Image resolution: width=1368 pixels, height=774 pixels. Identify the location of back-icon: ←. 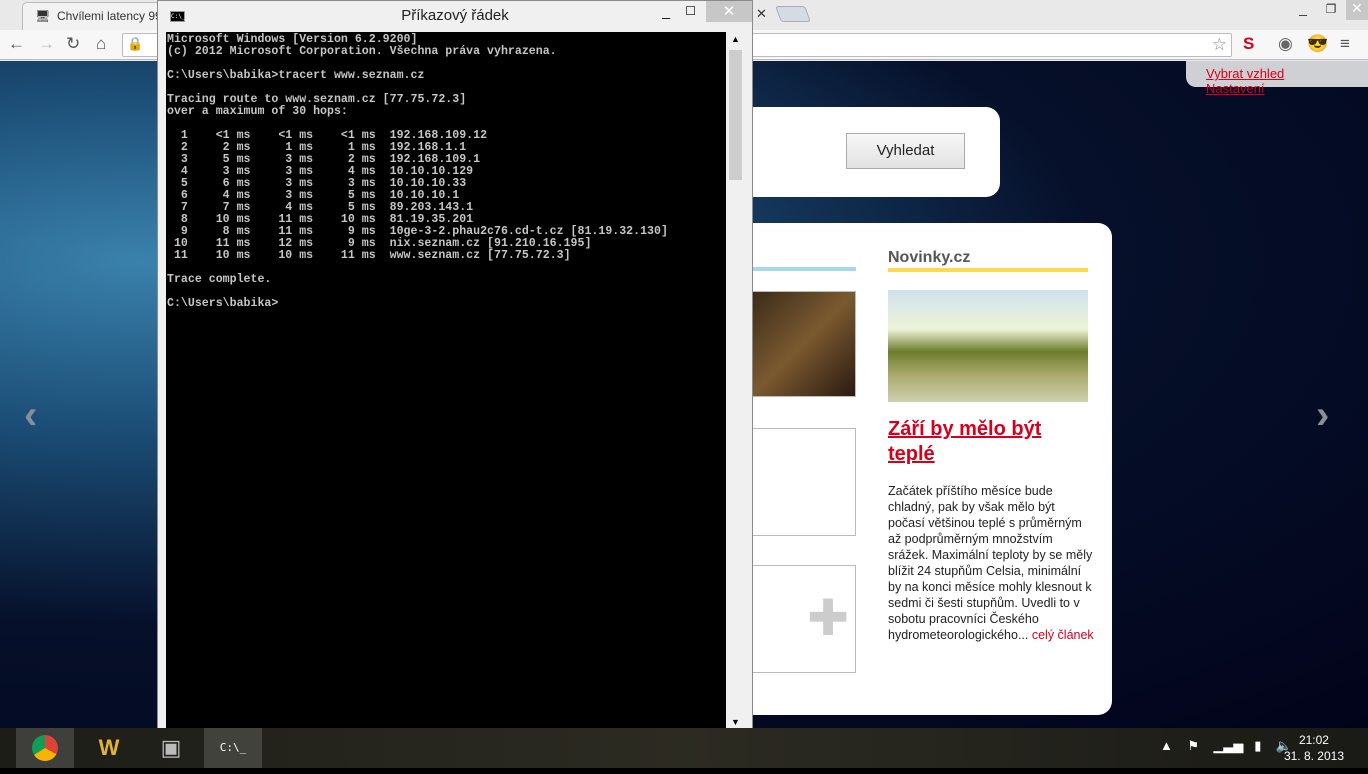
(16, 44).